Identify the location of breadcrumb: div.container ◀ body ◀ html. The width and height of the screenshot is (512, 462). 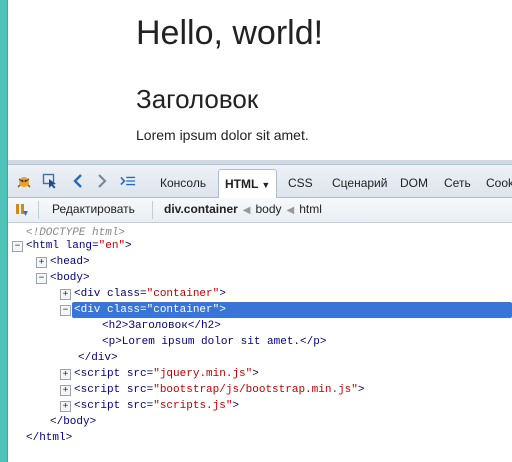
(243, 209).